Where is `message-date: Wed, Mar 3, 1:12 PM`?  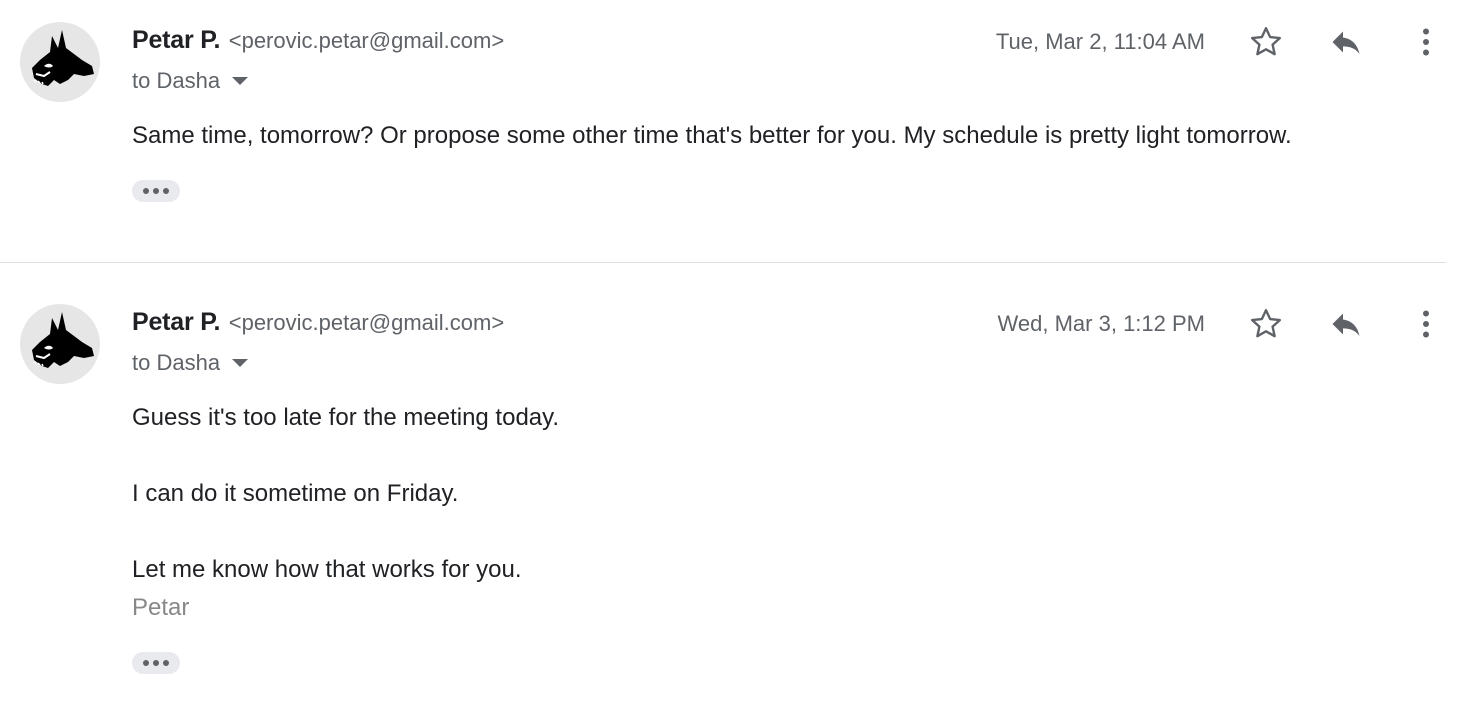 message-date: Wed, Mar 3, 1:12 PM is located at coordinates (1101, 324).